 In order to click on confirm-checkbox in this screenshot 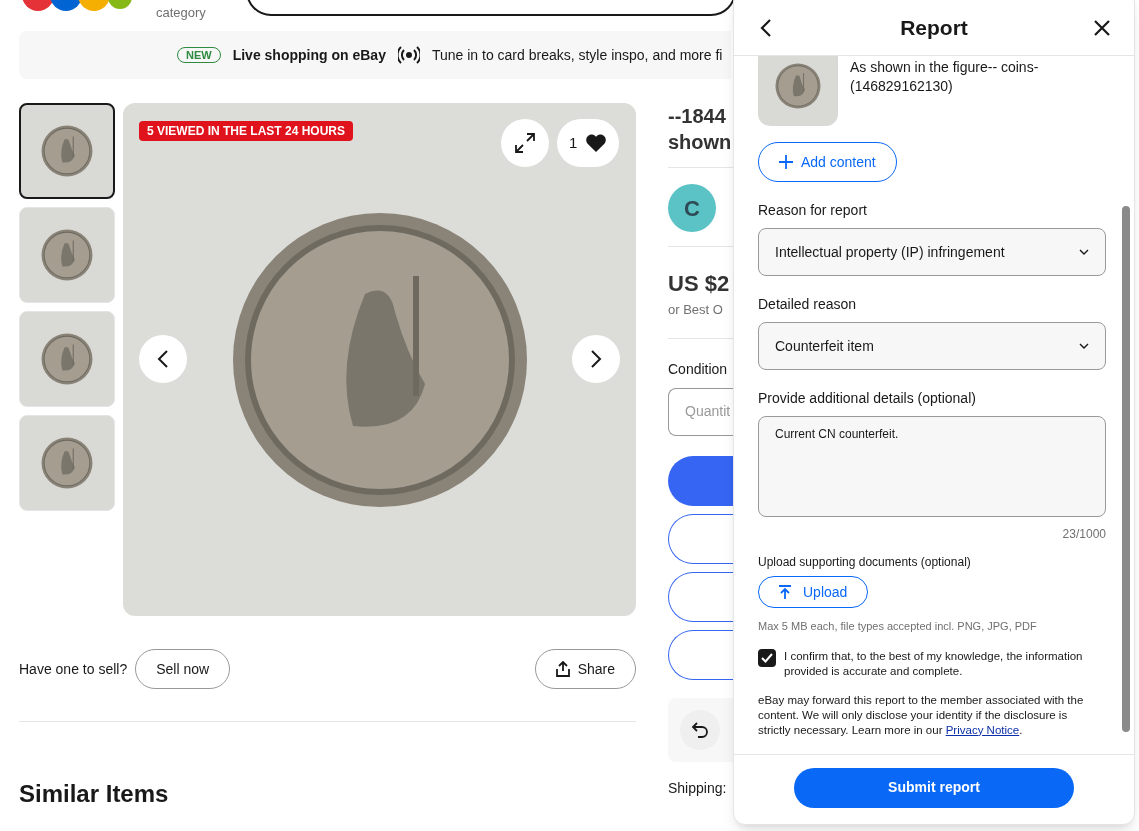, I will do `click(767, 657)`.